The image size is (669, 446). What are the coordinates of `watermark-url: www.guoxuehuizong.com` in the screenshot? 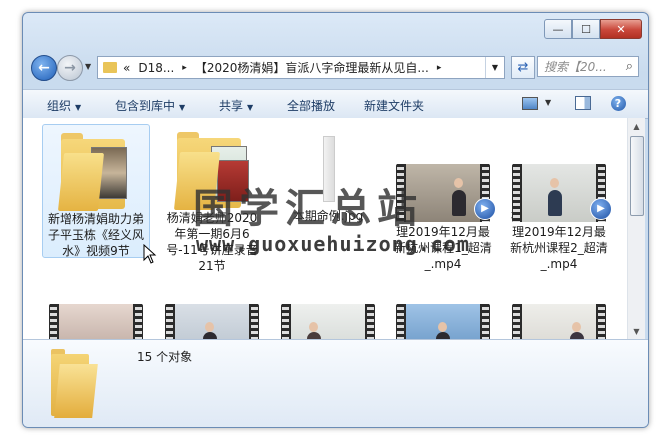 It's located at (333, 244).